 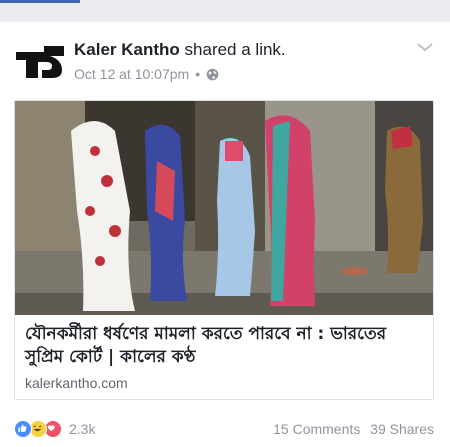 What do you see at coordinates (82, 429) in the screenshot?
I see `reaction-count: 2.3k` at bounding box center [82, 429].